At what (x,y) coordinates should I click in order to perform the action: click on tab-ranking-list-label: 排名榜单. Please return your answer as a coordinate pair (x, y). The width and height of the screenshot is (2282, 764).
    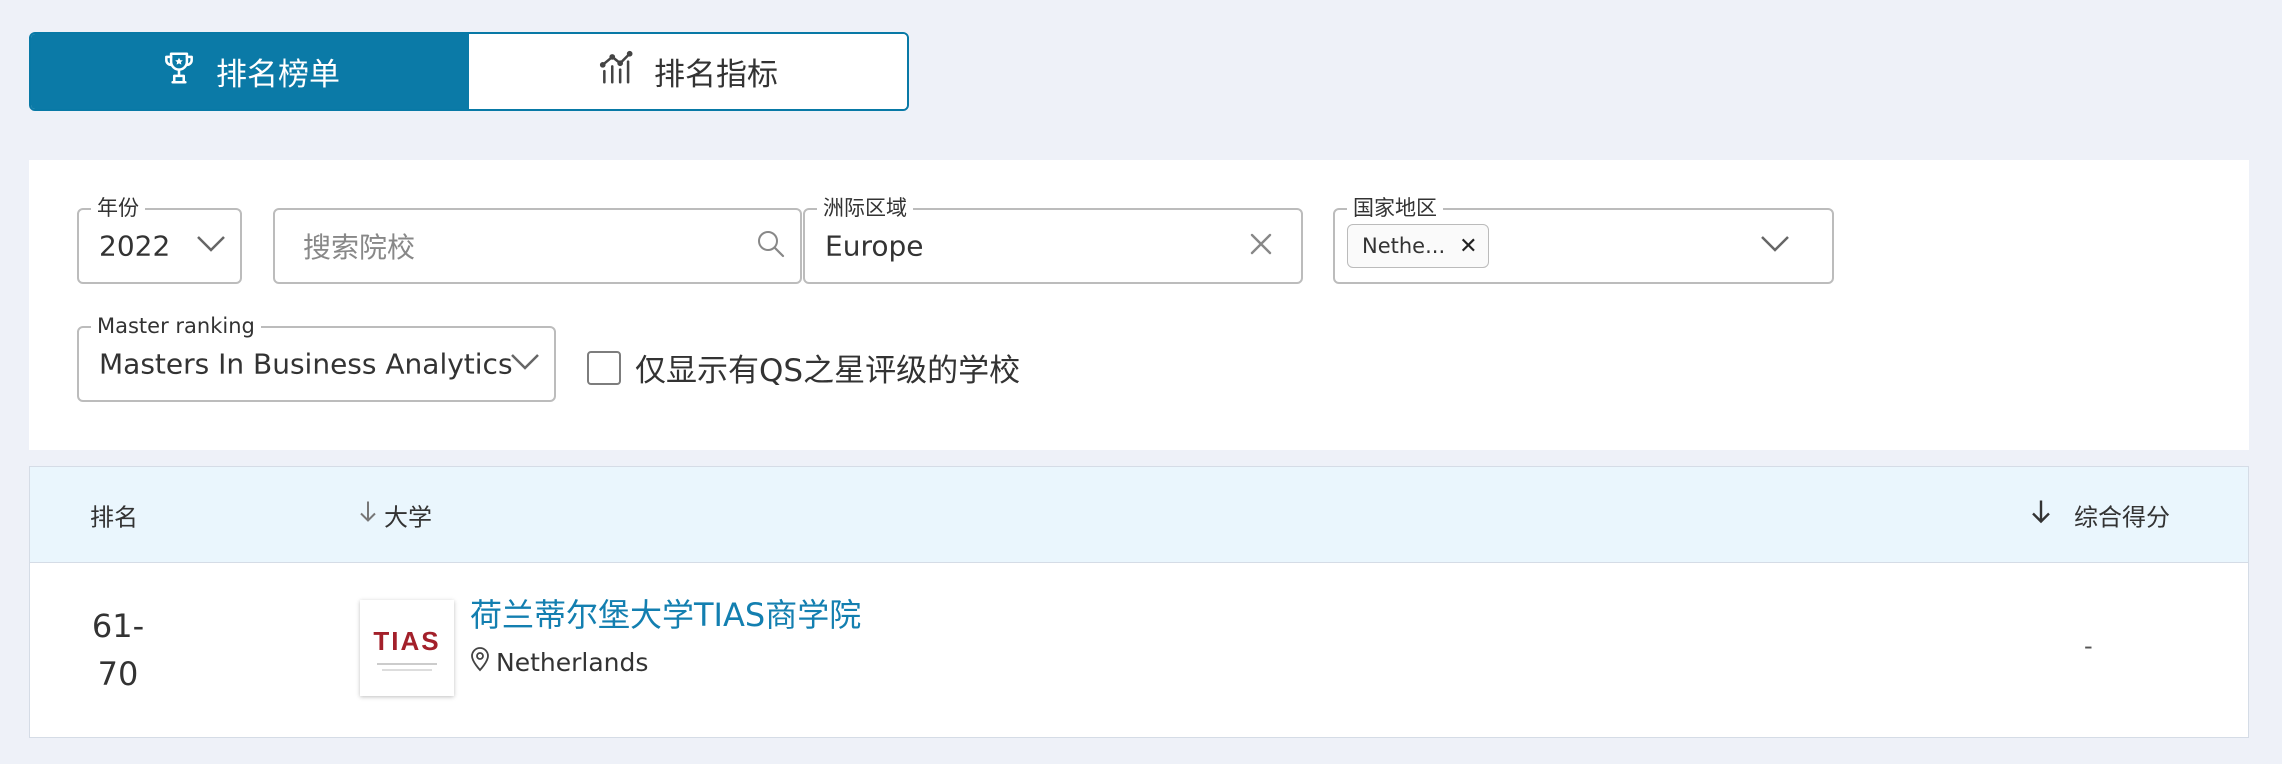
    Looking at the image, I should click on (278, 75).